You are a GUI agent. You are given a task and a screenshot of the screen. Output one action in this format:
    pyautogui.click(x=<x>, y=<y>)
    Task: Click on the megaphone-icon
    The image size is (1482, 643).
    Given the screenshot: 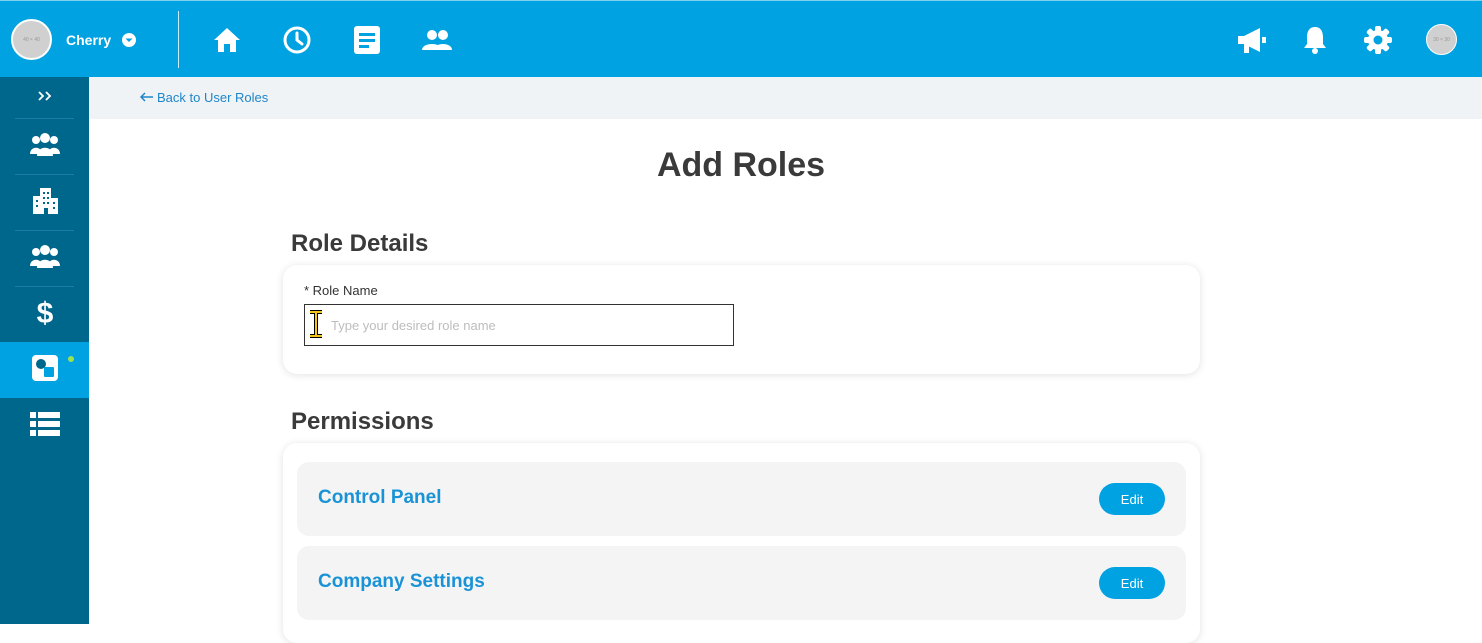 What is the action you would take?
    pyautogui.click(x=1252, y=40)
    